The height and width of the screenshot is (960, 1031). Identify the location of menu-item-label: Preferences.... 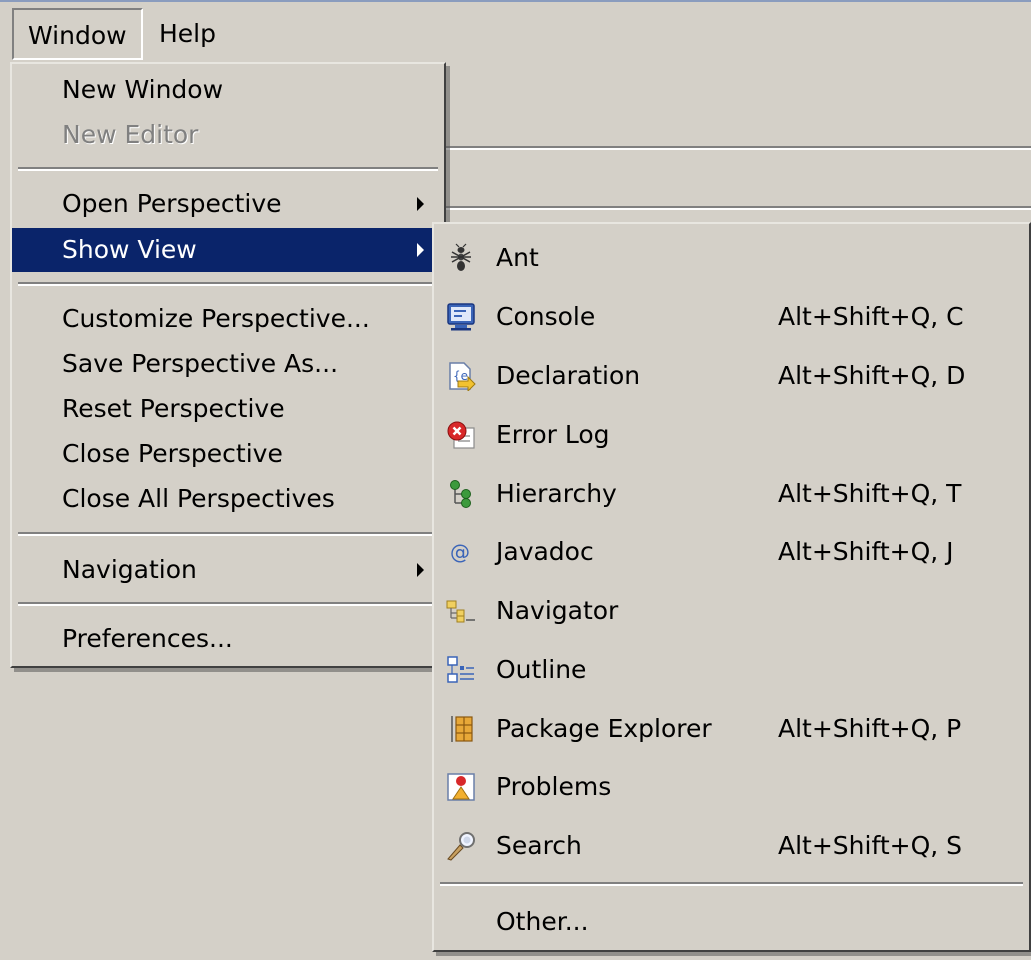
(147, 638).